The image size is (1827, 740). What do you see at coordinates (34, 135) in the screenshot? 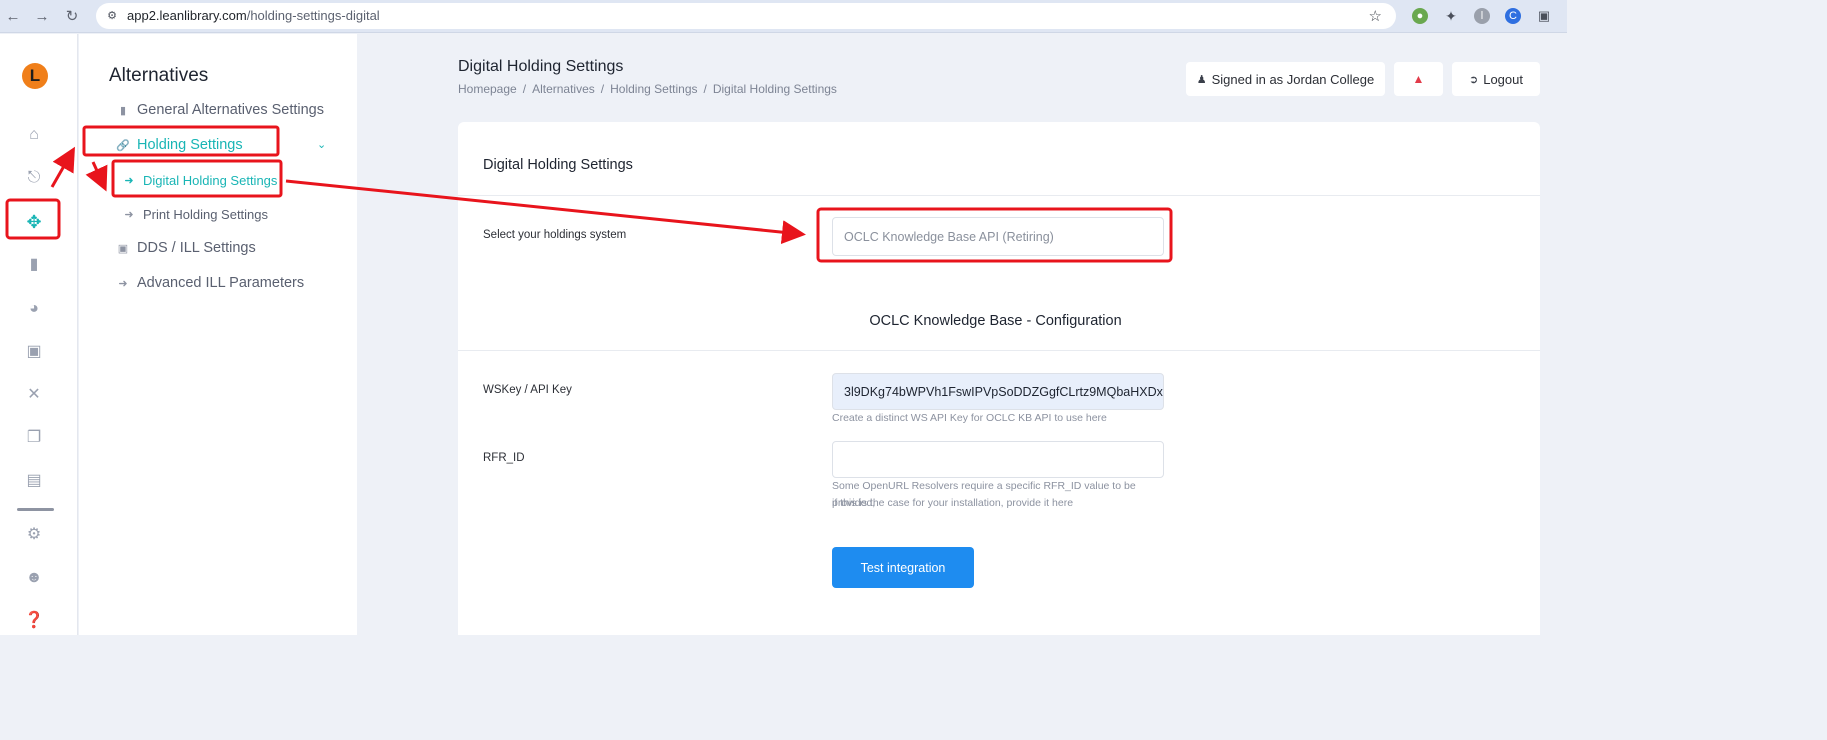
I see `home-icon: ⌂` at bounding box center [34, 135].